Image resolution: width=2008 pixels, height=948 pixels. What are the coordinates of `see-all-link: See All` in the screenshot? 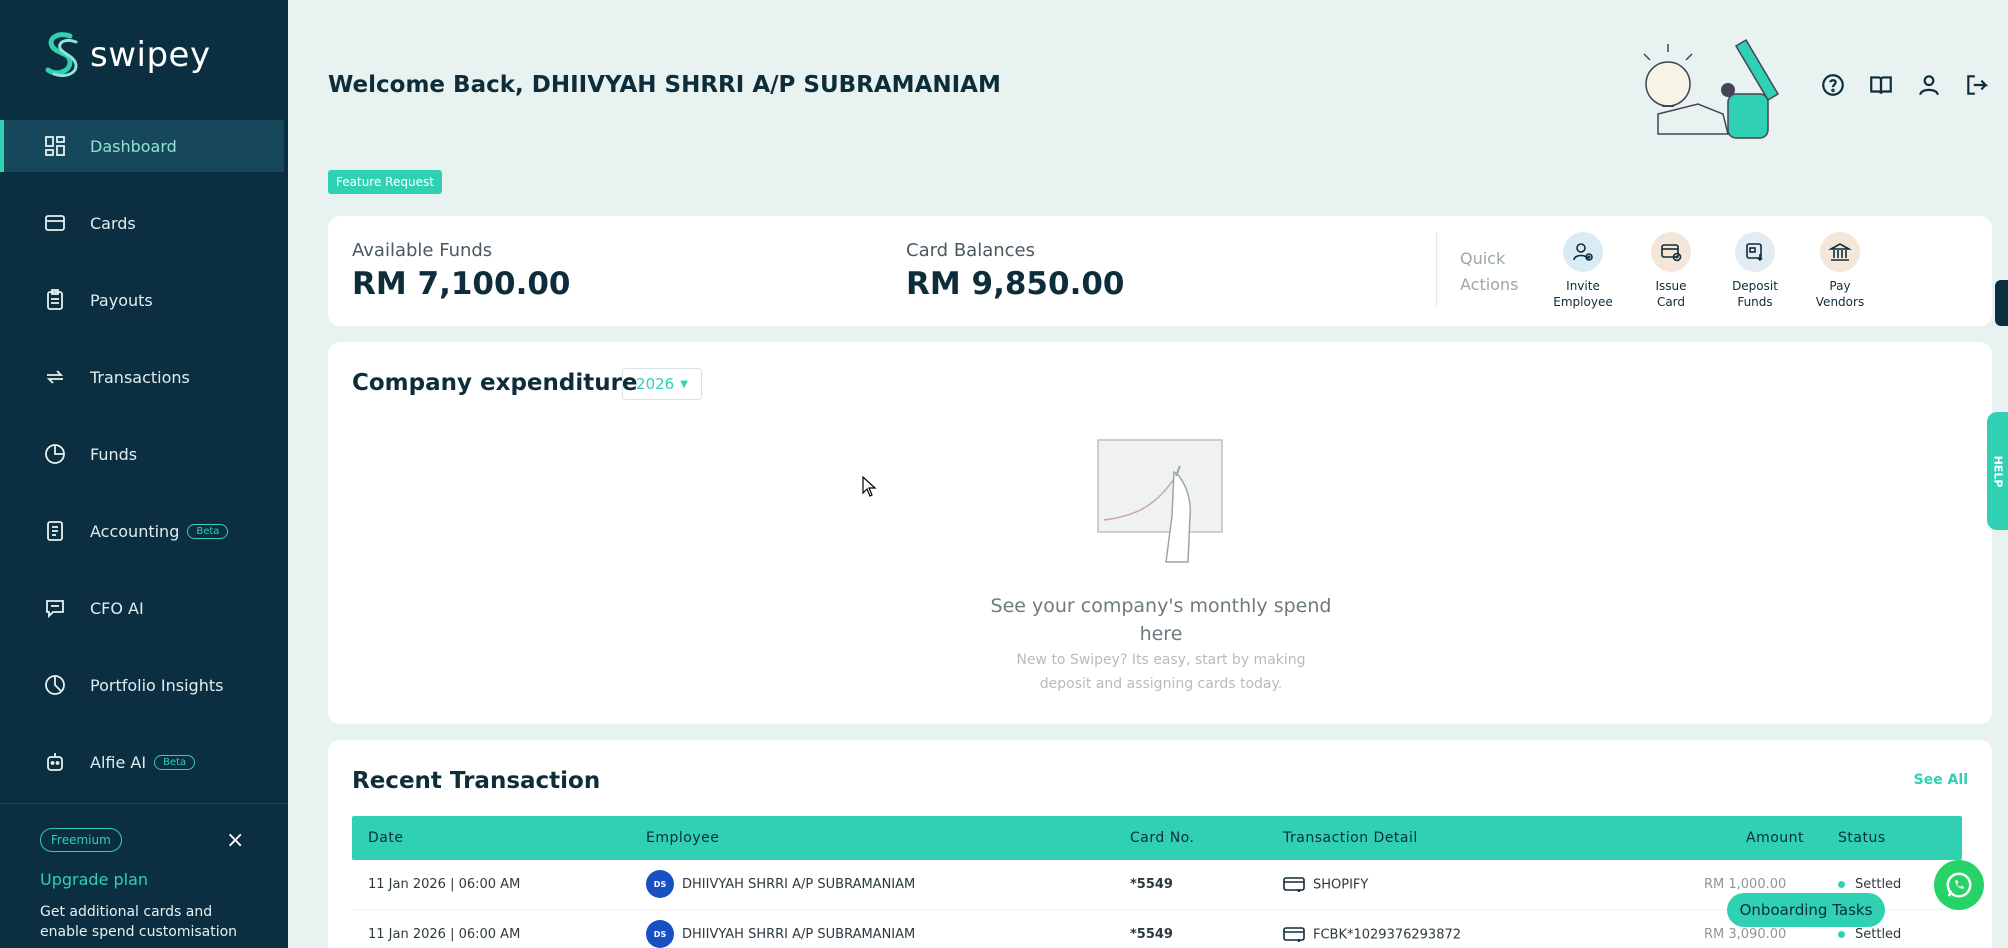 It's located at (1941, 780).